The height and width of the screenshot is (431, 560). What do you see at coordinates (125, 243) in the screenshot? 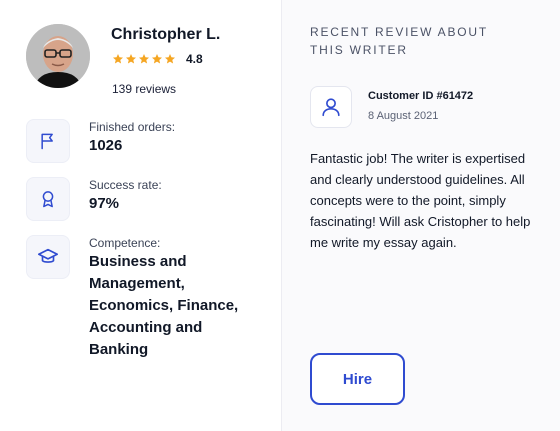
I see `stat-label-competence: Competence:` at bounding box center [125, 243].